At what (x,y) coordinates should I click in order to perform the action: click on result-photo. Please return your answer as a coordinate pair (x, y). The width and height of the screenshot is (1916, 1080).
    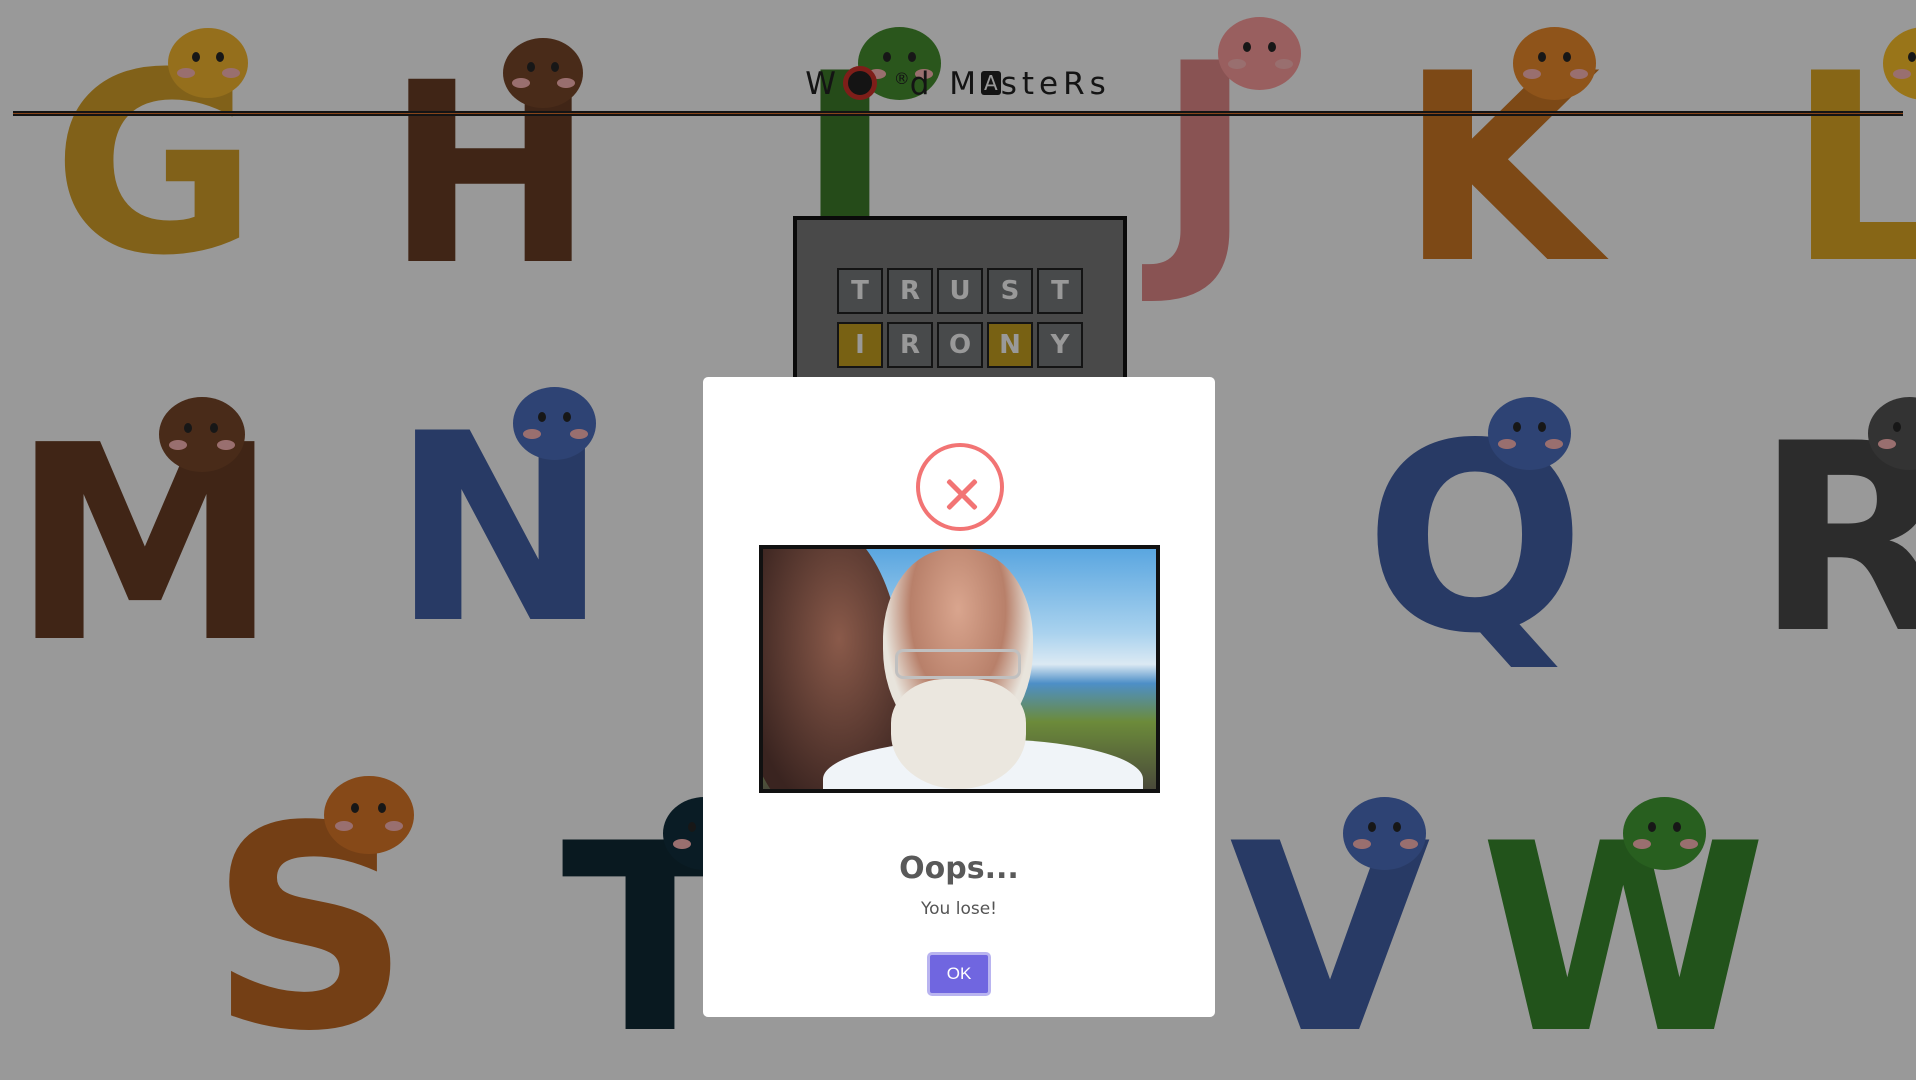
    Looking at the image, I should click on (959, 669).